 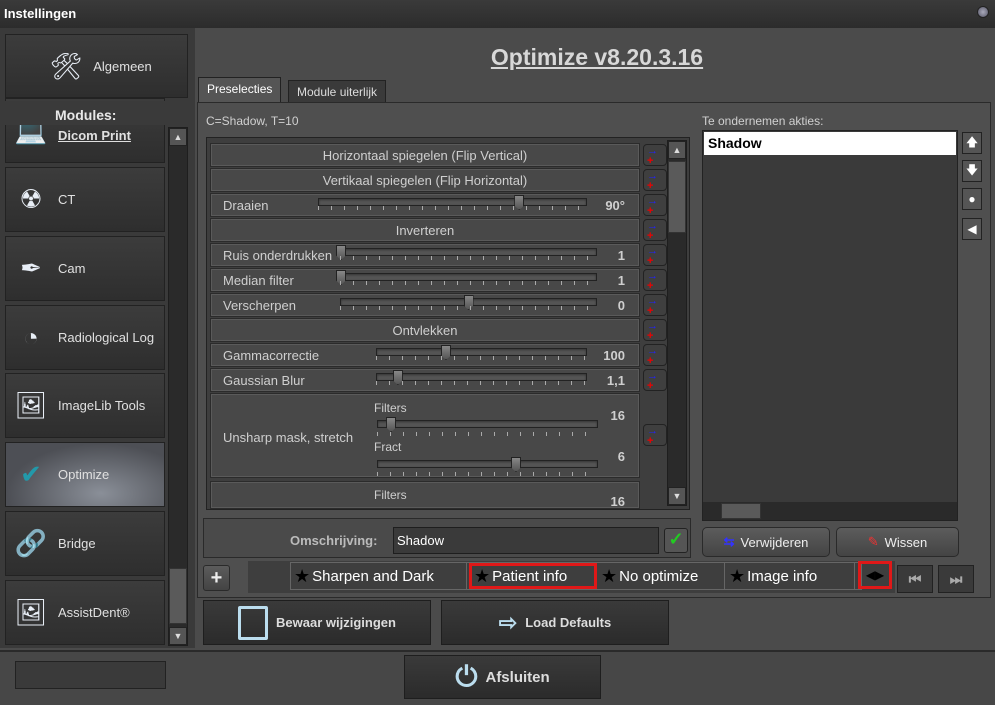 I want to click on preset-tab: ★ No optimize, so click(x=662, y=576).